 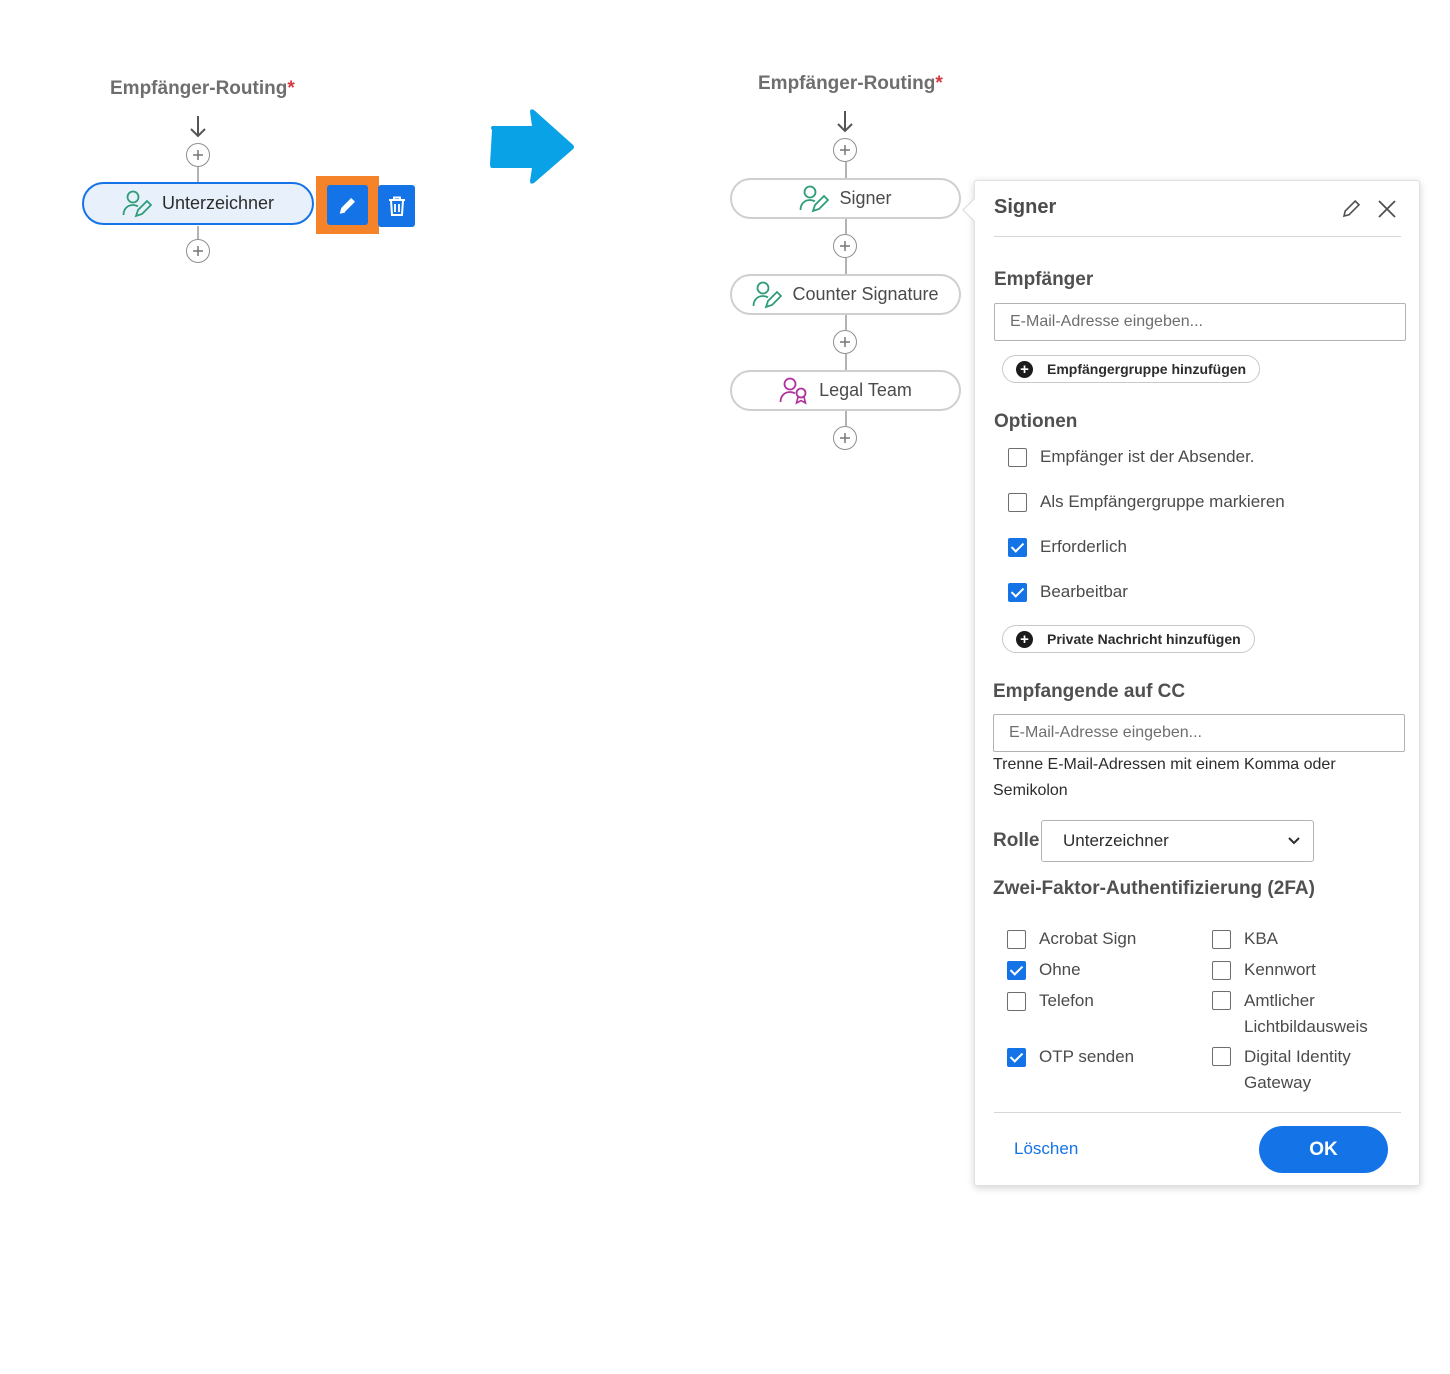 I want to click on twofa-digital-identity: Digital Identity Gateway, so click(x=1293, y=1070).